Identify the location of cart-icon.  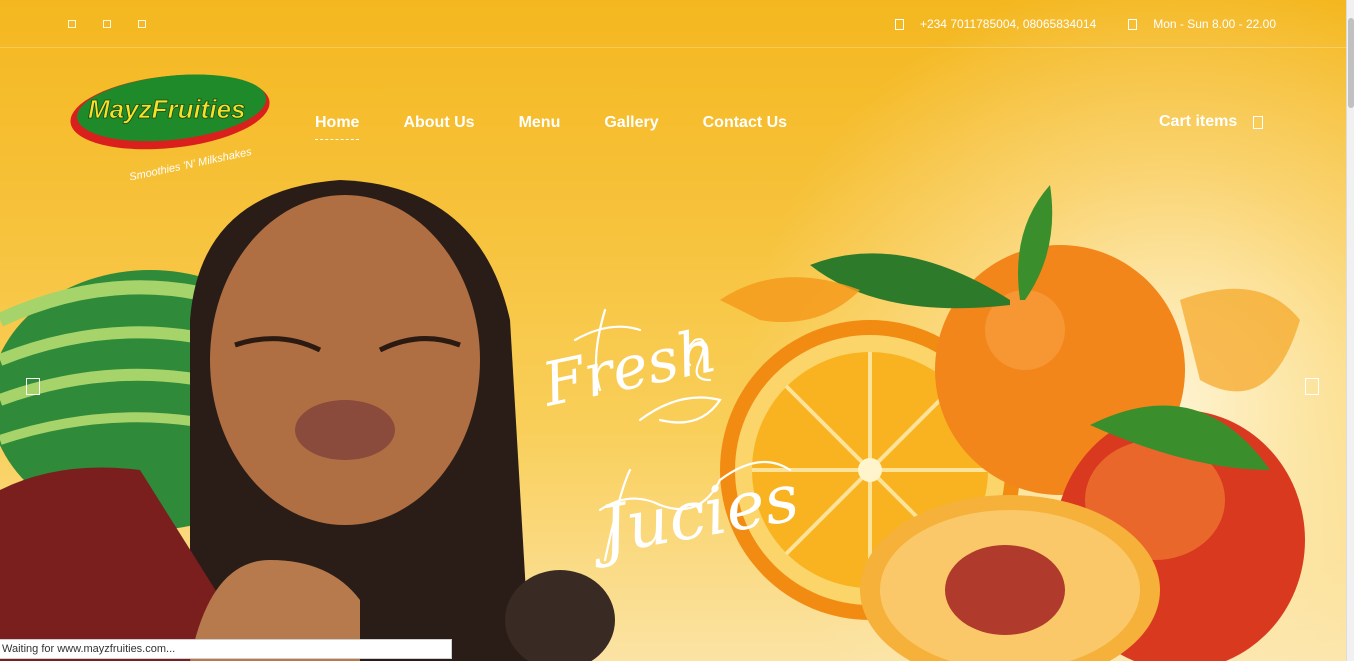
(1258, 122).